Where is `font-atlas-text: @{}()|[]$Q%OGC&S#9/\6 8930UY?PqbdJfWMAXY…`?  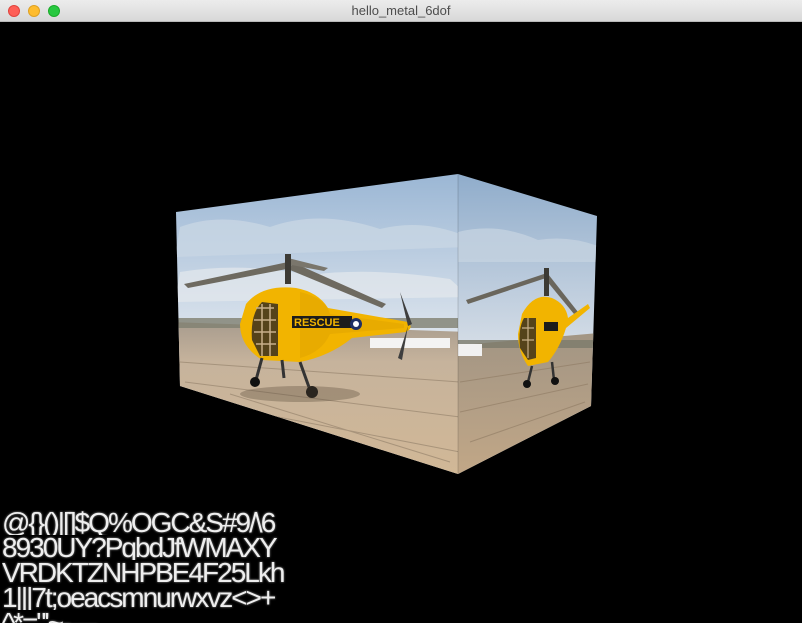
font-atlas-text: @{}()|[]$Q%OGC&S#9/\6 8930UY?PqbdJfWMAXY… is located at coordinates (217, 566).